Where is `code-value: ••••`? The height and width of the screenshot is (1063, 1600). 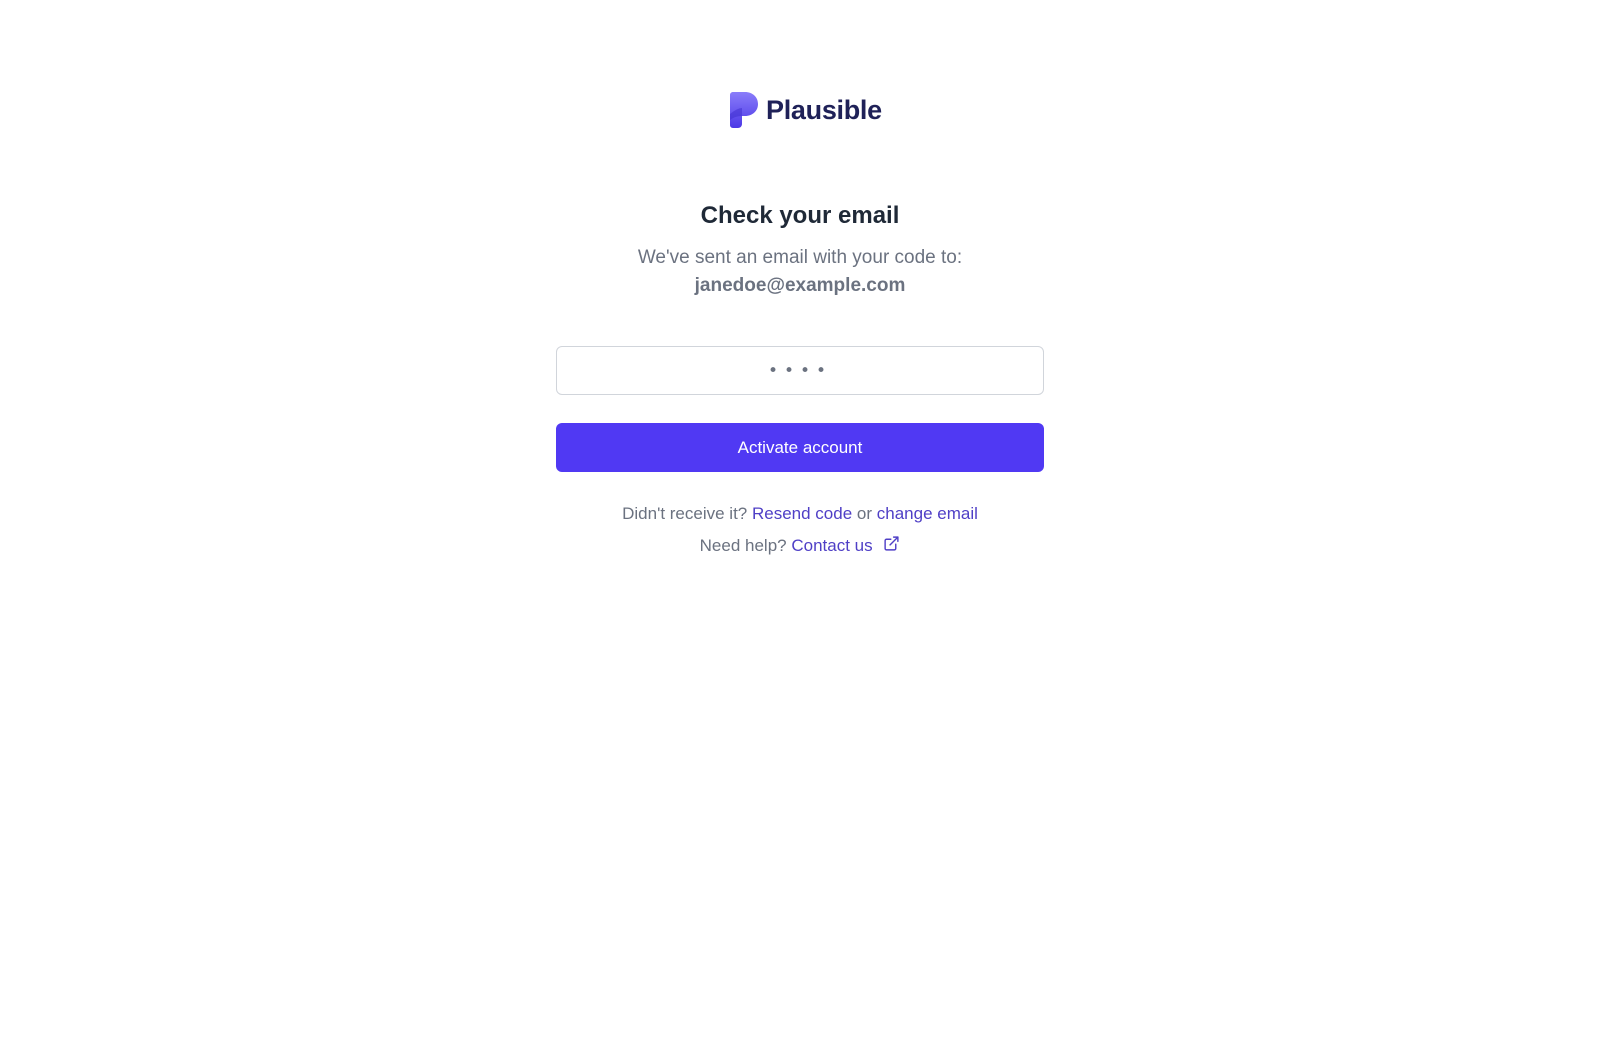 code-value: •••• is located at coordinates (800, 370).